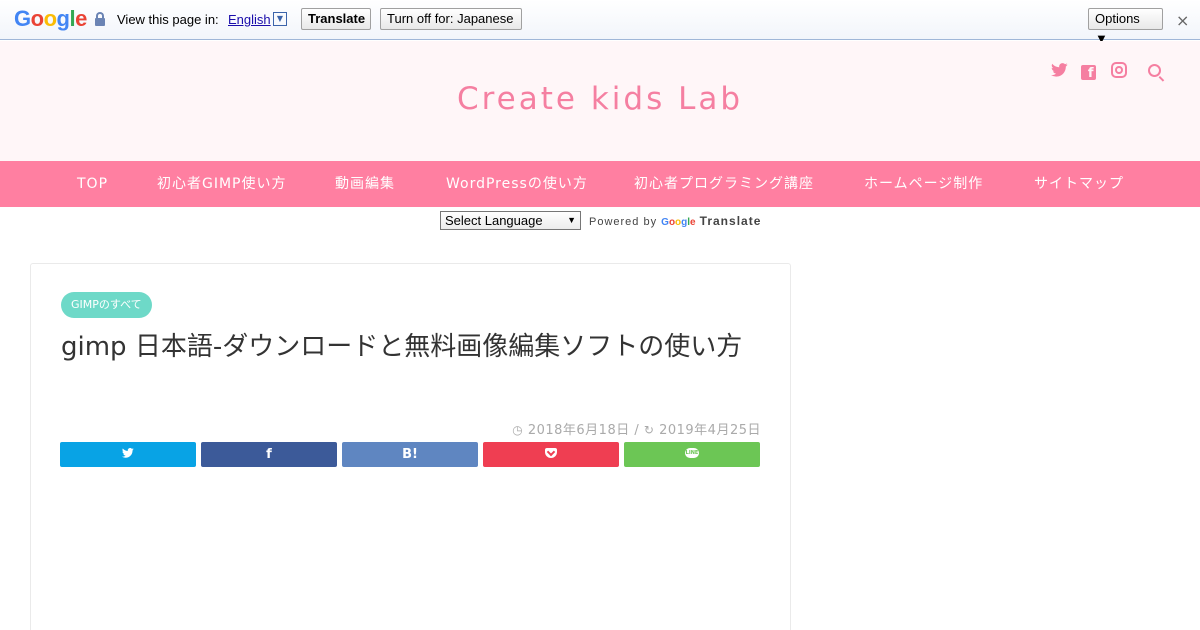  What do you see at coordinates (1119, 72) in the screenshot?
I see `instagram-icon` at bounding box center [1119, 72].